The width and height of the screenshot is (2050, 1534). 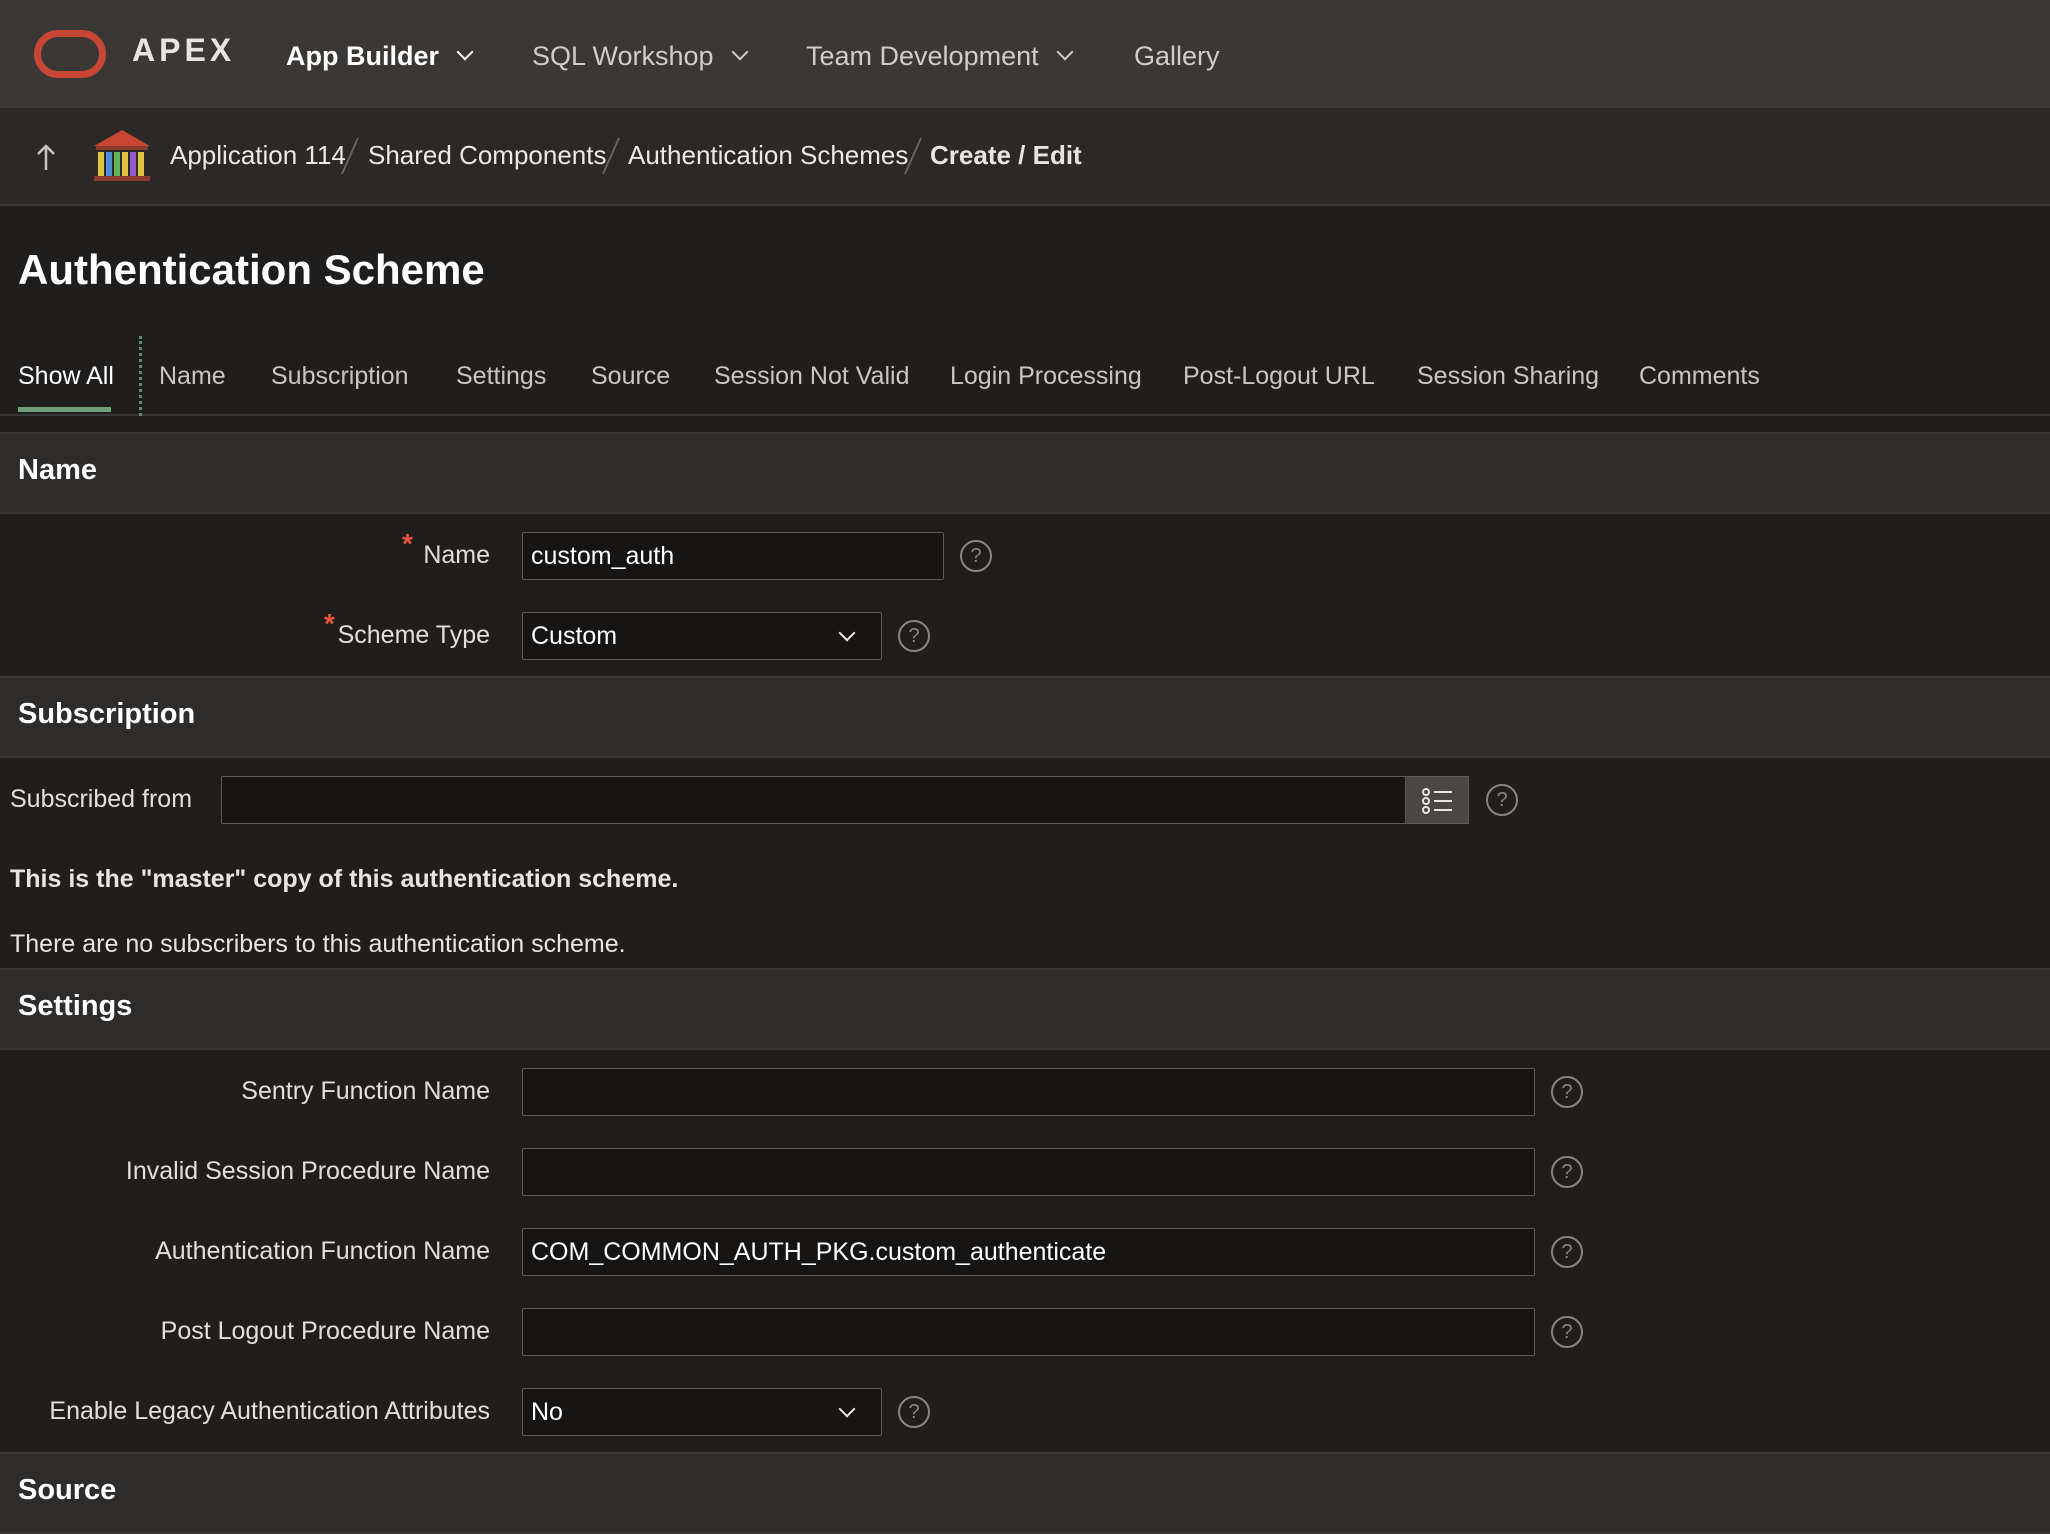 What do you see at coordinates (1028, 1252) in the screenshot?
I see `auth-function-input` at bounding box center [1028, 1252].